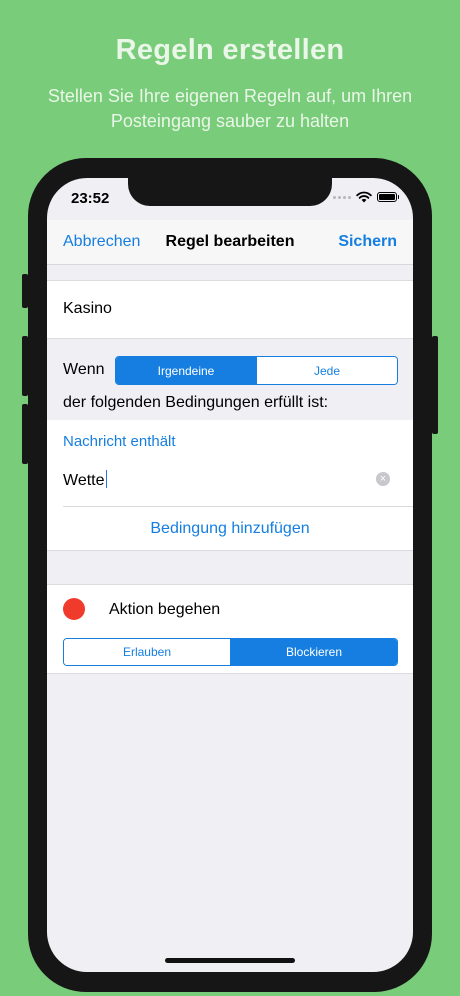 This screenshot has width=460, height=996. I want to click on condition-type-button: Nachricht enthält, so click(119, 441).